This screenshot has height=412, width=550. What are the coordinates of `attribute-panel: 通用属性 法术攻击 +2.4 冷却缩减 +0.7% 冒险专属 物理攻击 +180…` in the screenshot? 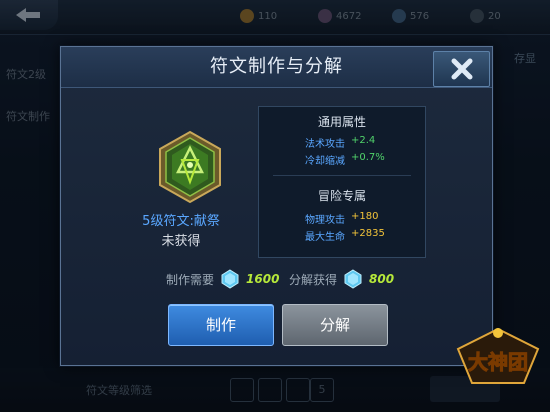 It's located at (342, 182).